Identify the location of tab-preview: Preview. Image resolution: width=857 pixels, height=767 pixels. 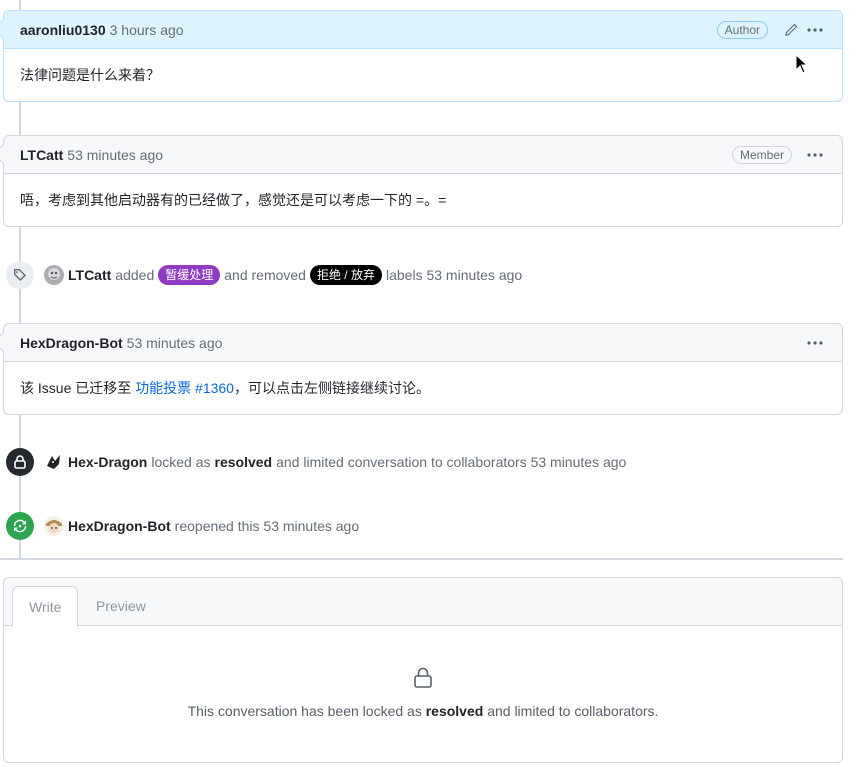
(121, 606).